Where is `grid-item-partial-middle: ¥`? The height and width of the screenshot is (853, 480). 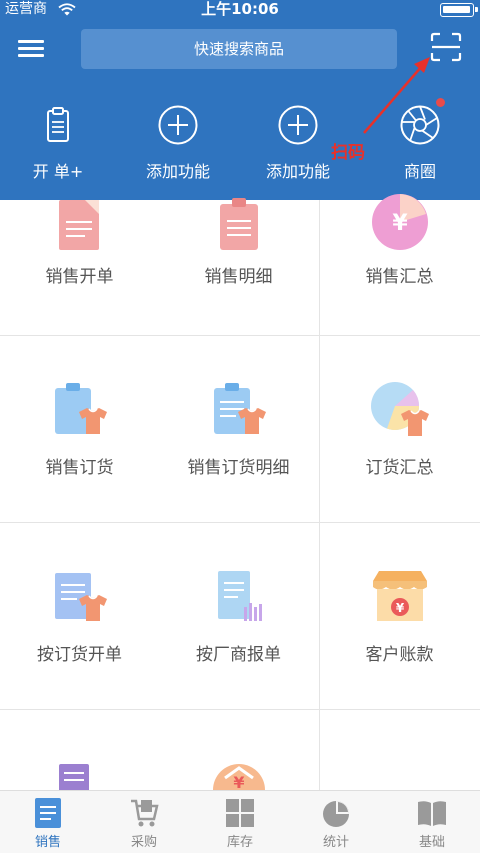
grid-item-partial-middle: ¥ is located at coordinates (239, 763).